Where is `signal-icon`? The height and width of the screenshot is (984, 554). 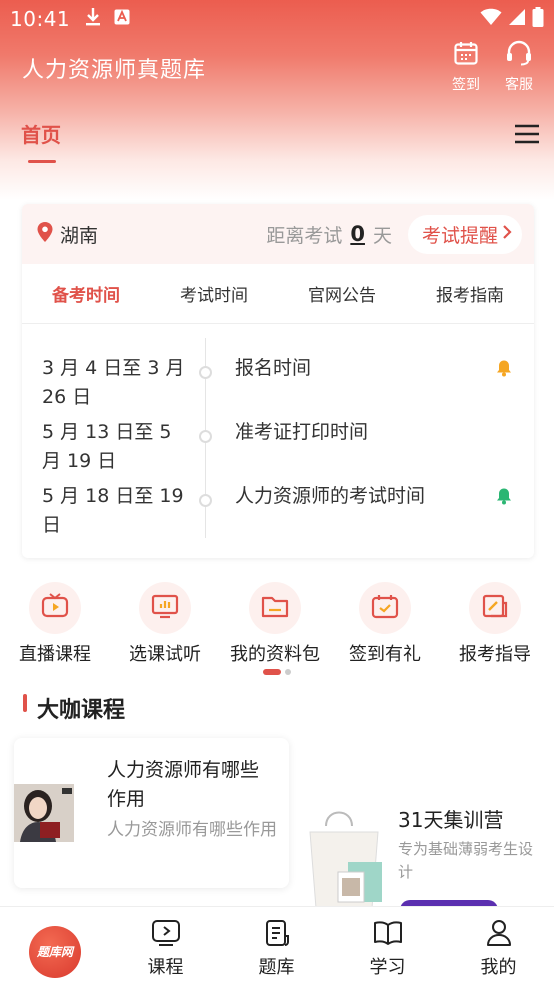
signal-icon is located at coordinates (517, 19).